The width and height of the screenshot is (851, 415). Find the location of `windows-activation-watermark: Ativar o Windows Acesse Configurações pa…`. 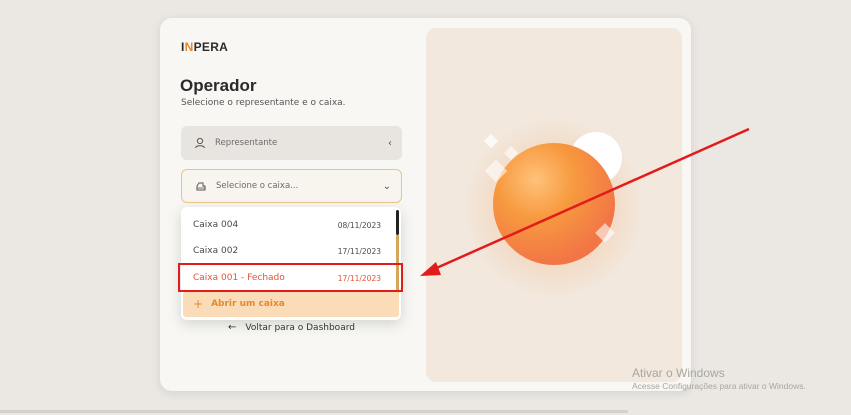

windows-activation-watermark: Ativar o Windows Acesse Configurações pa… is located at coordinates (719, 378).